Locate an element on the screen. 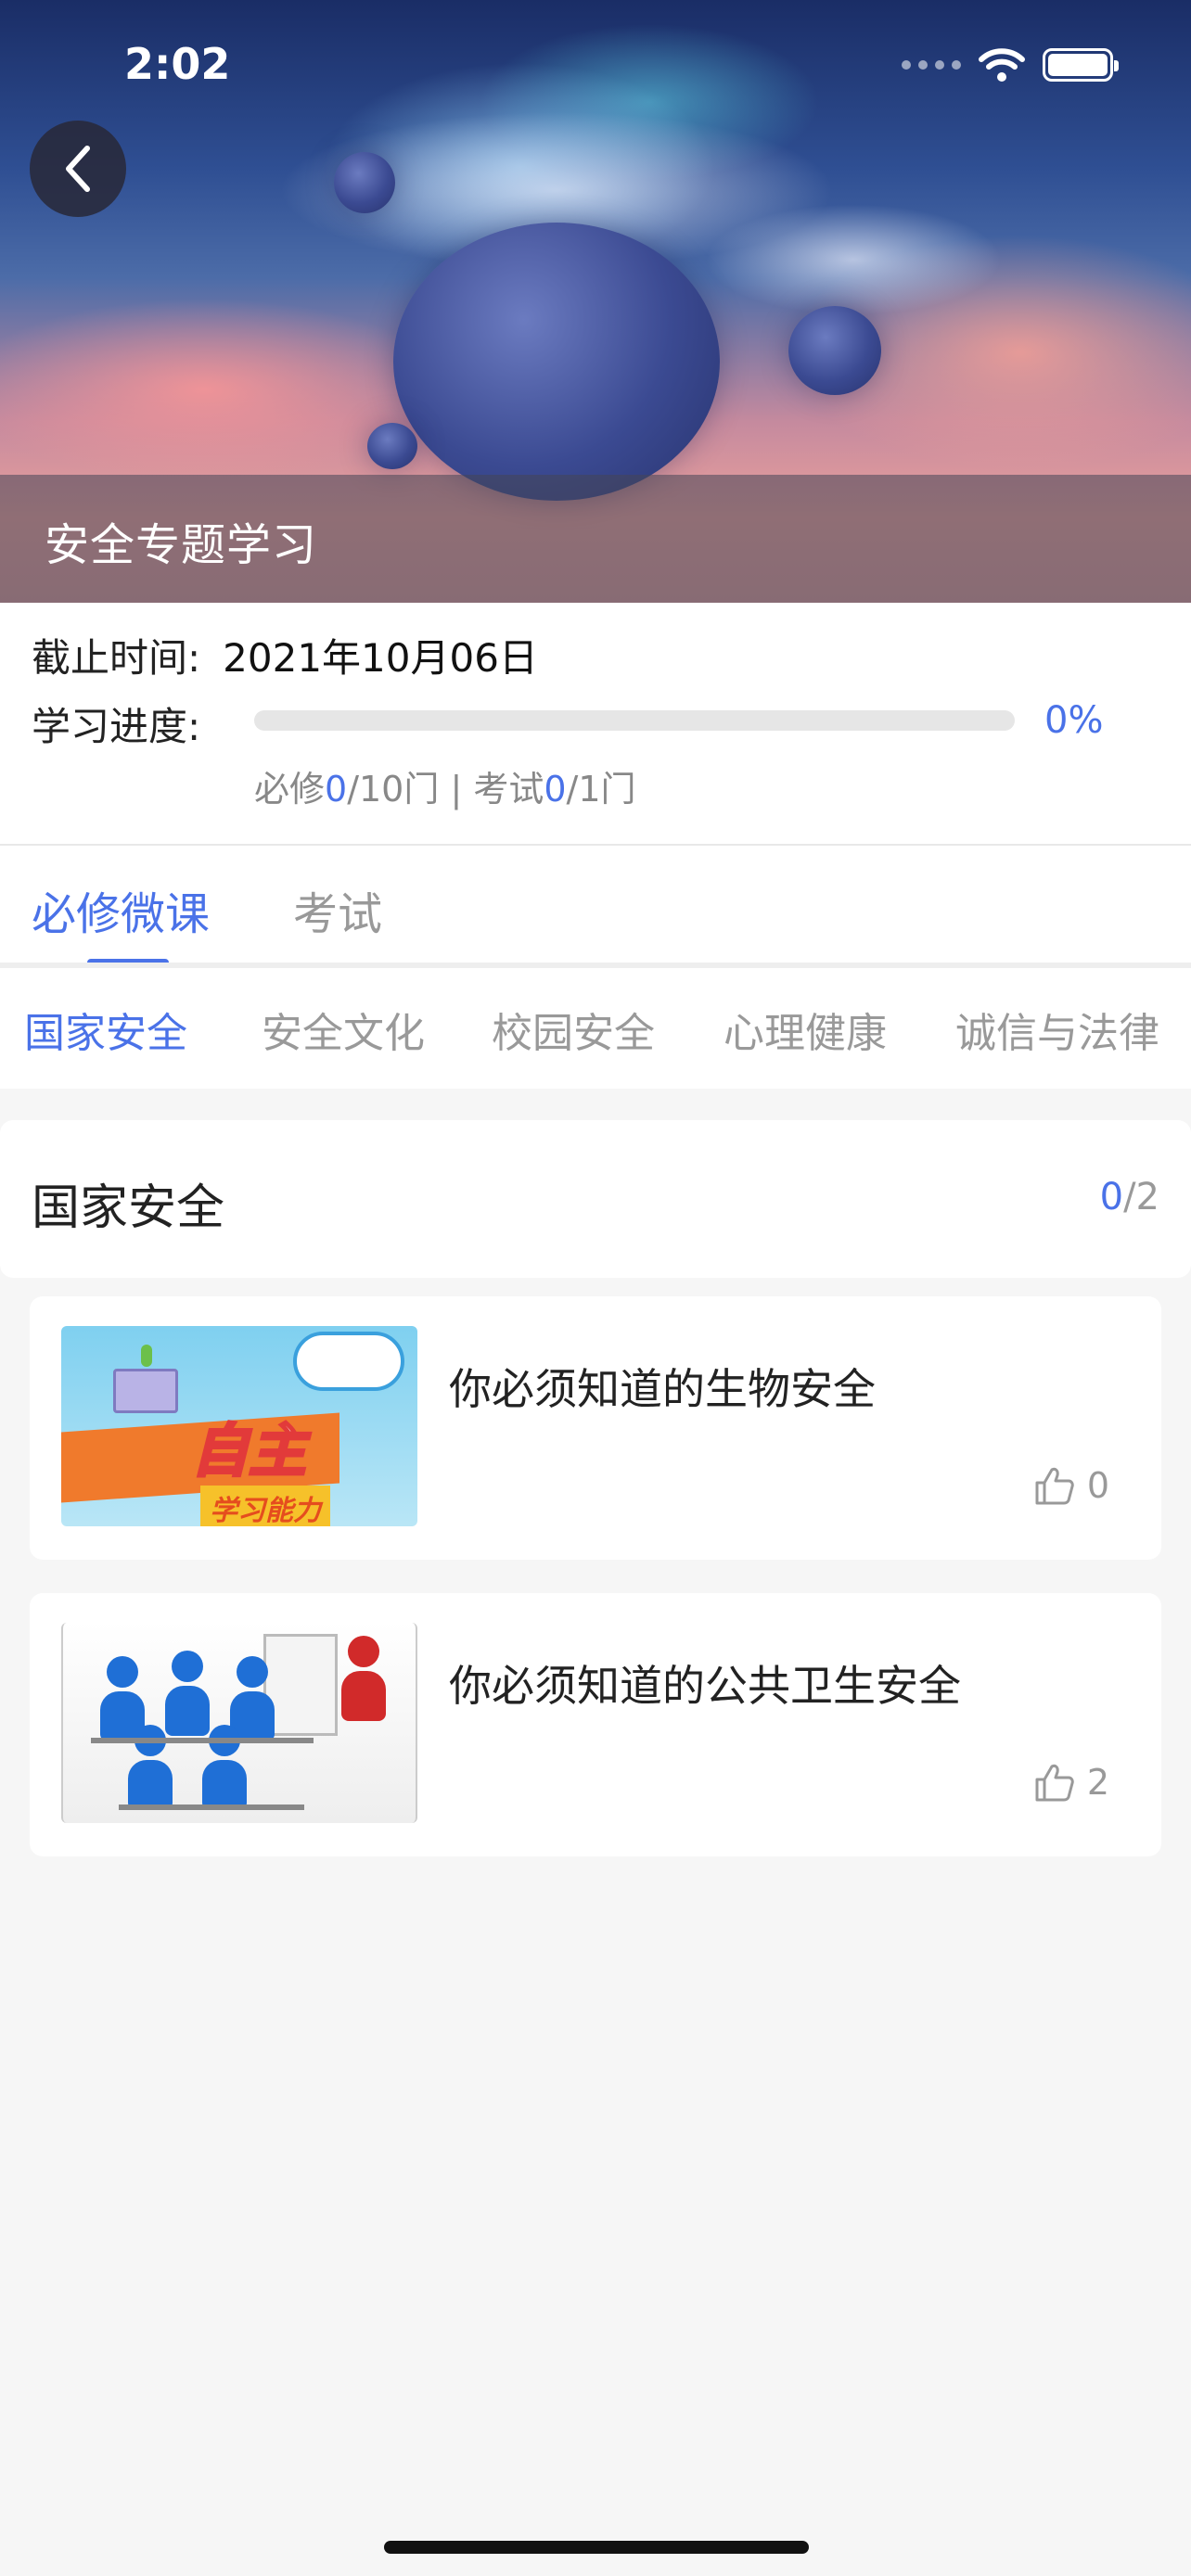  cloud-icon is located at coordinates (348, 1361).